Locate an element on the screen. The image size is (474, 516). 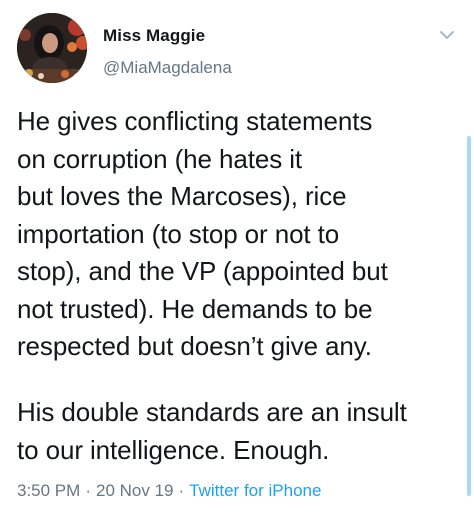
scrollbar is located at coordinates (469, 316).